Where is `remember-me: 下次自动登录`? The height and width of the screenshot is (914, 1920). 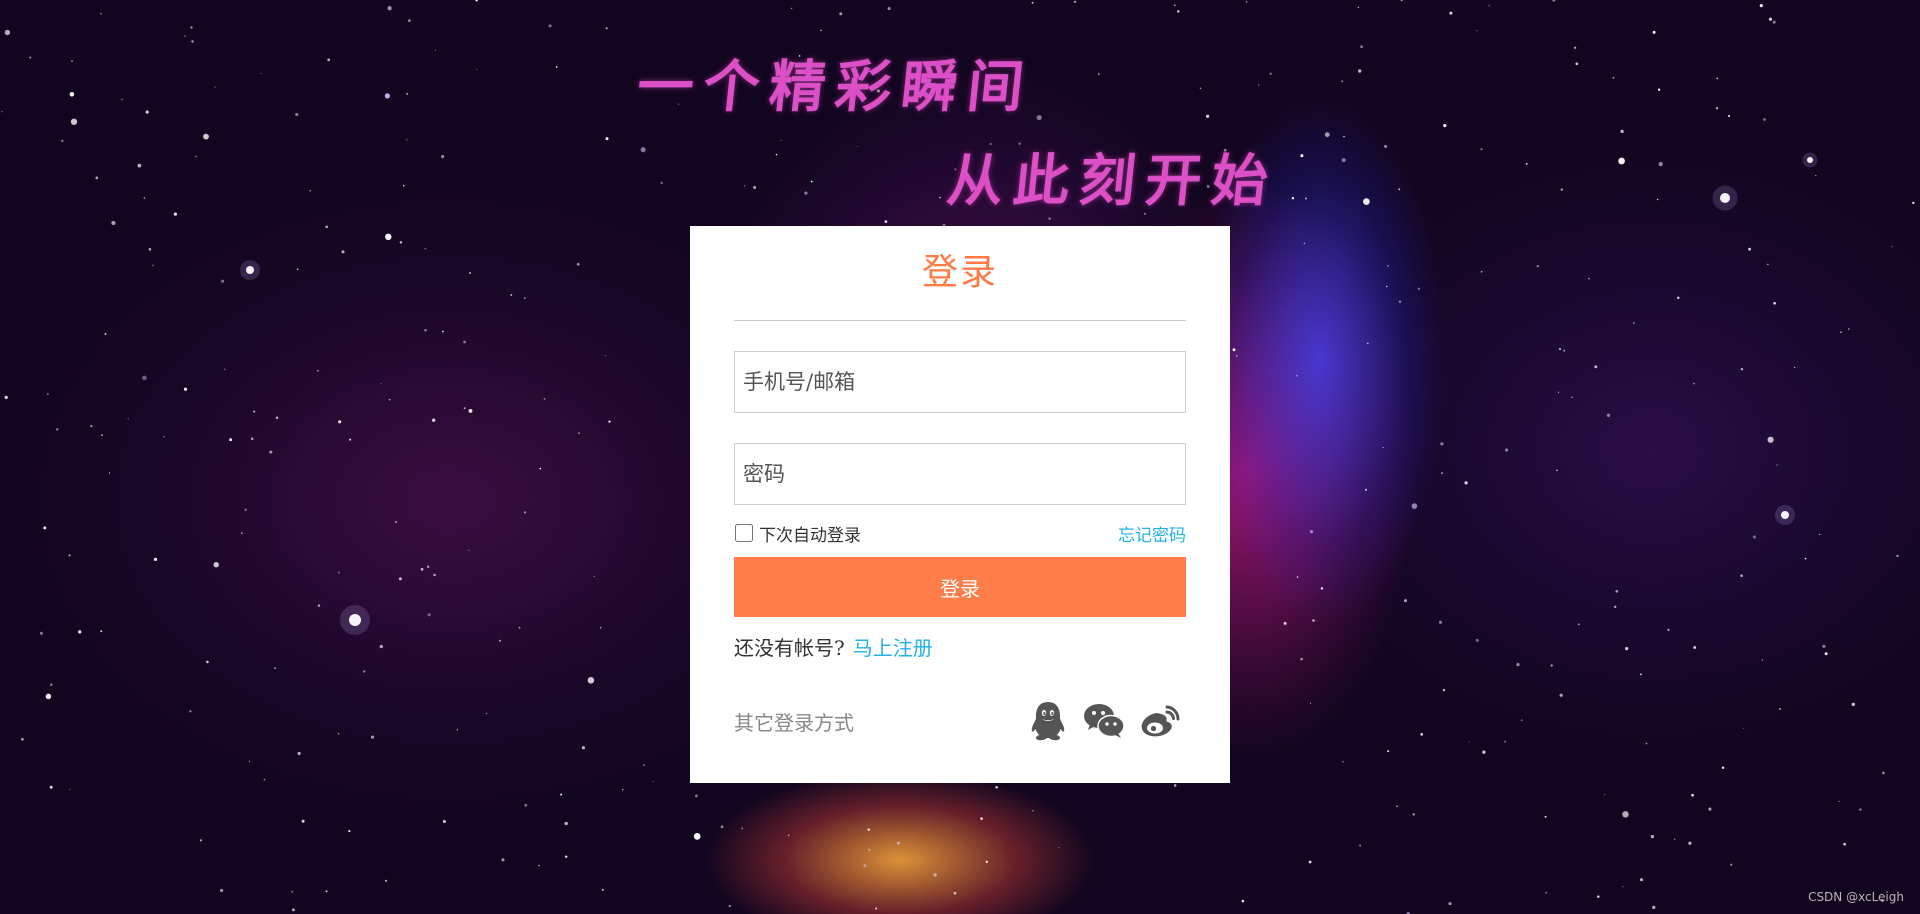
remember-me: 下次自动登录 is located at coordinates (797, 533).